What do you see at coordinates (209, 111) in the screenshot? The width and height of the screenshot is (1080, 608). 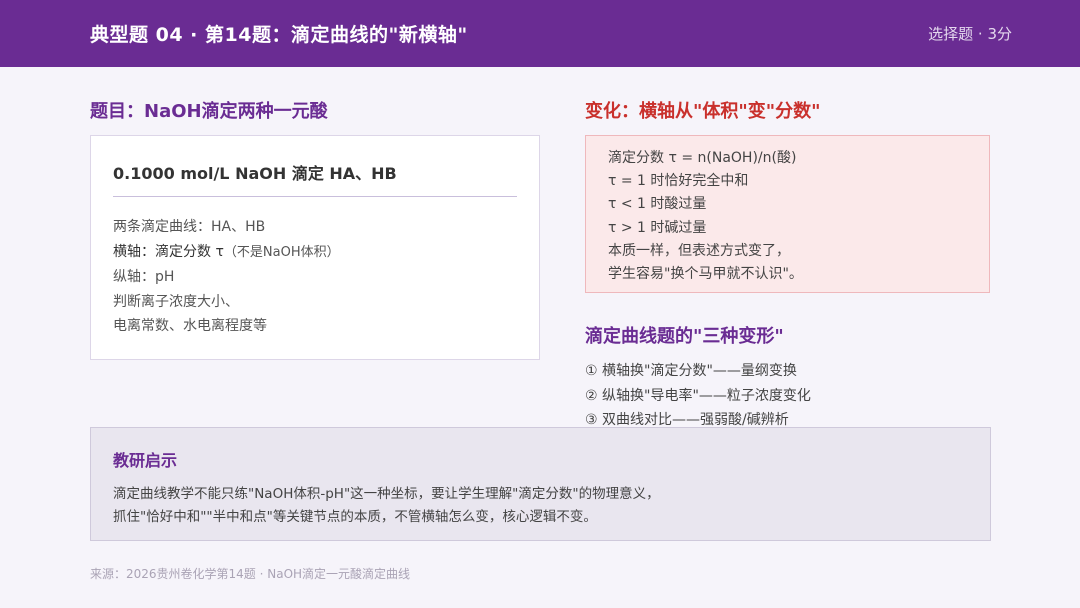 I see `problem-section-title: 题目：NaOH滴定两种一元酸` at bounding box center [209, 111].